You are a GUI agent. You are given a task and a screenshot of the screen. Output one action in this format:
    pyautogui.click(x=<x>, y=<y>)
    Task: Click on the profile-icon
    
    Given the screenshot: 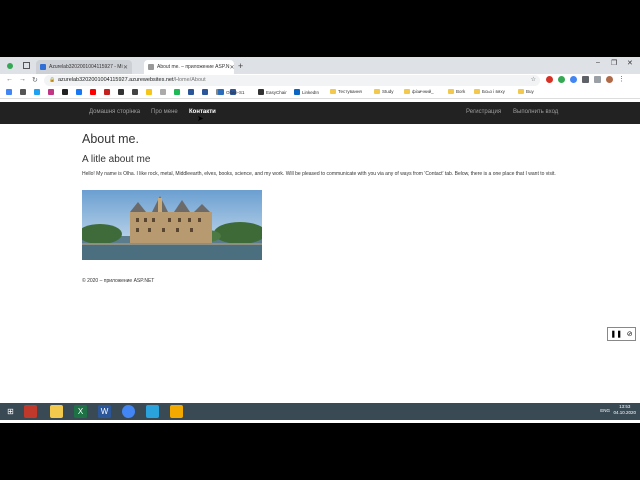 What is the action you would take?
    pyautogui.click(x=10, y=66)
    